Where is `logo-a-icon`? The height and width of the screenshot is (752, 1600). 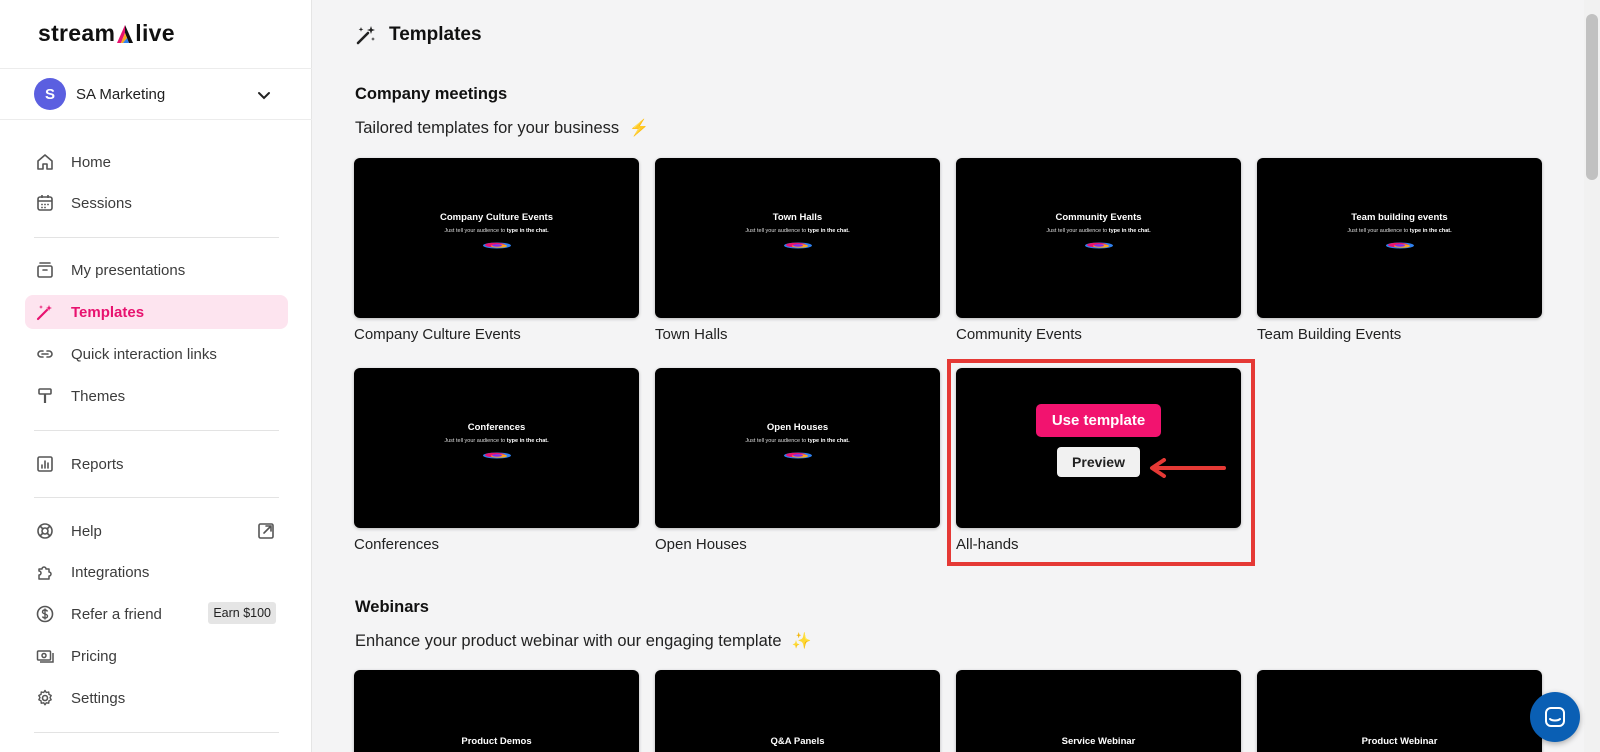
logo-a-icon is located at coordinates (125, 33).